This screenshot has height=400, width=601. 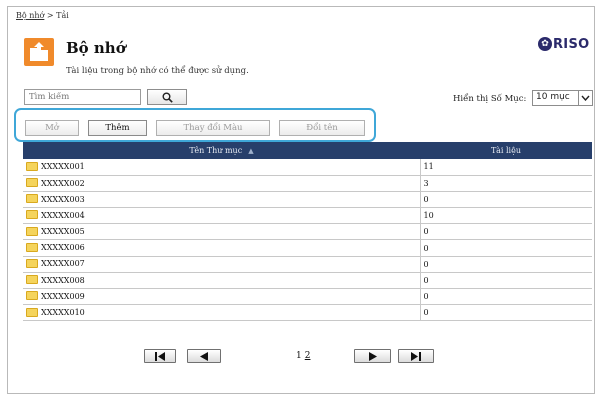 I want to click on folder-name: XXXXX004, so click(x=63, y=215).